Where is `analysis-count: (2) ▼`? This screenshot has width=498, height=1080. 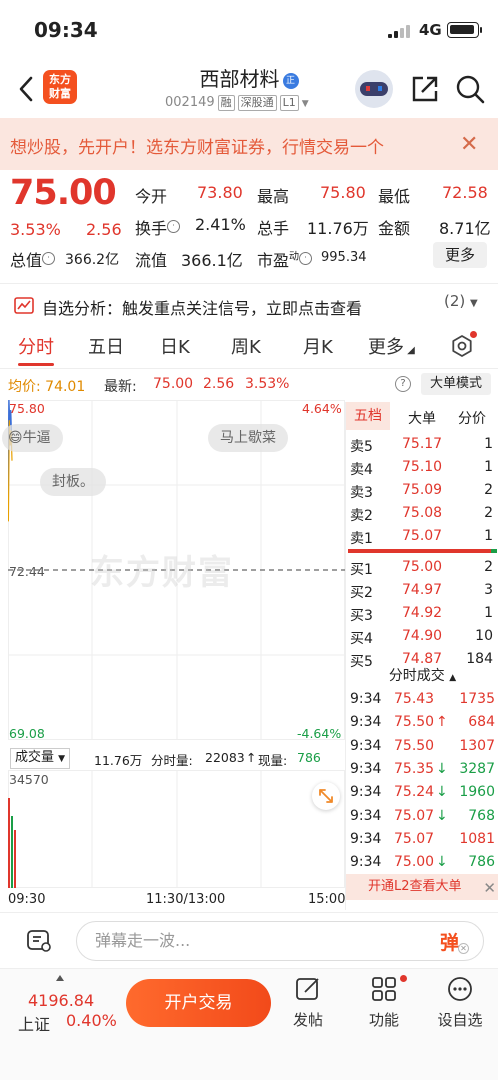
analysis-count: (2) ▼ is located at coordinates (461, 301).